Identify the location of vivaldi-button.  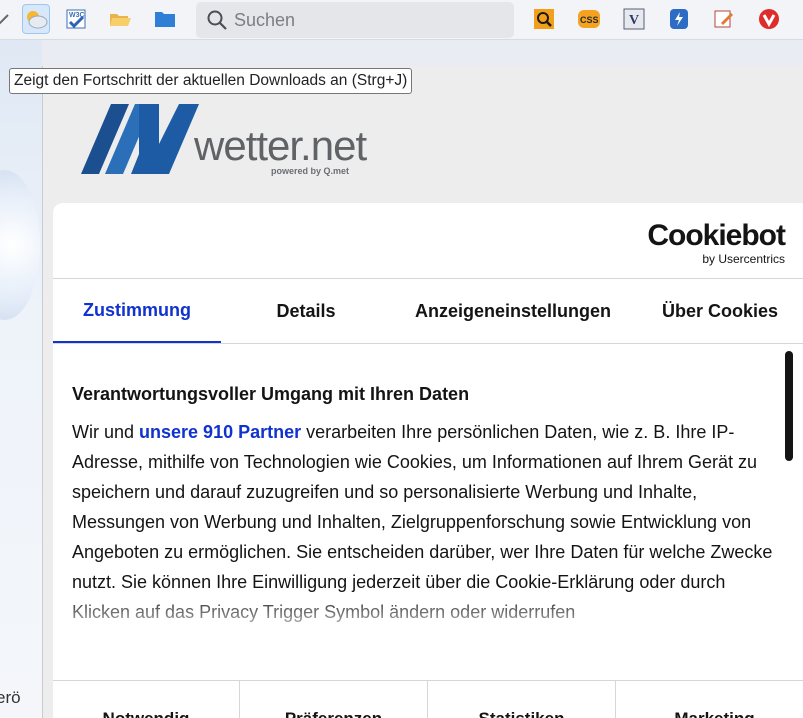
(769, 19).